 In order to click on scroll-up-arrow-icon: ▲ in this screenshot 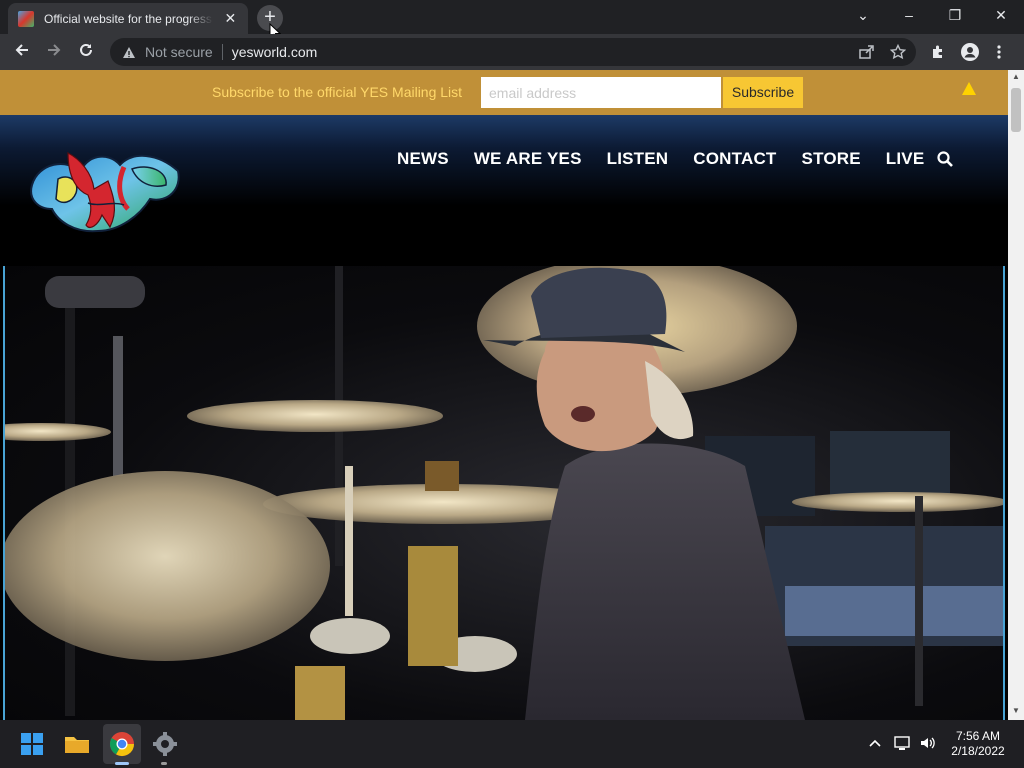, I will do `click(1016, 76)`.